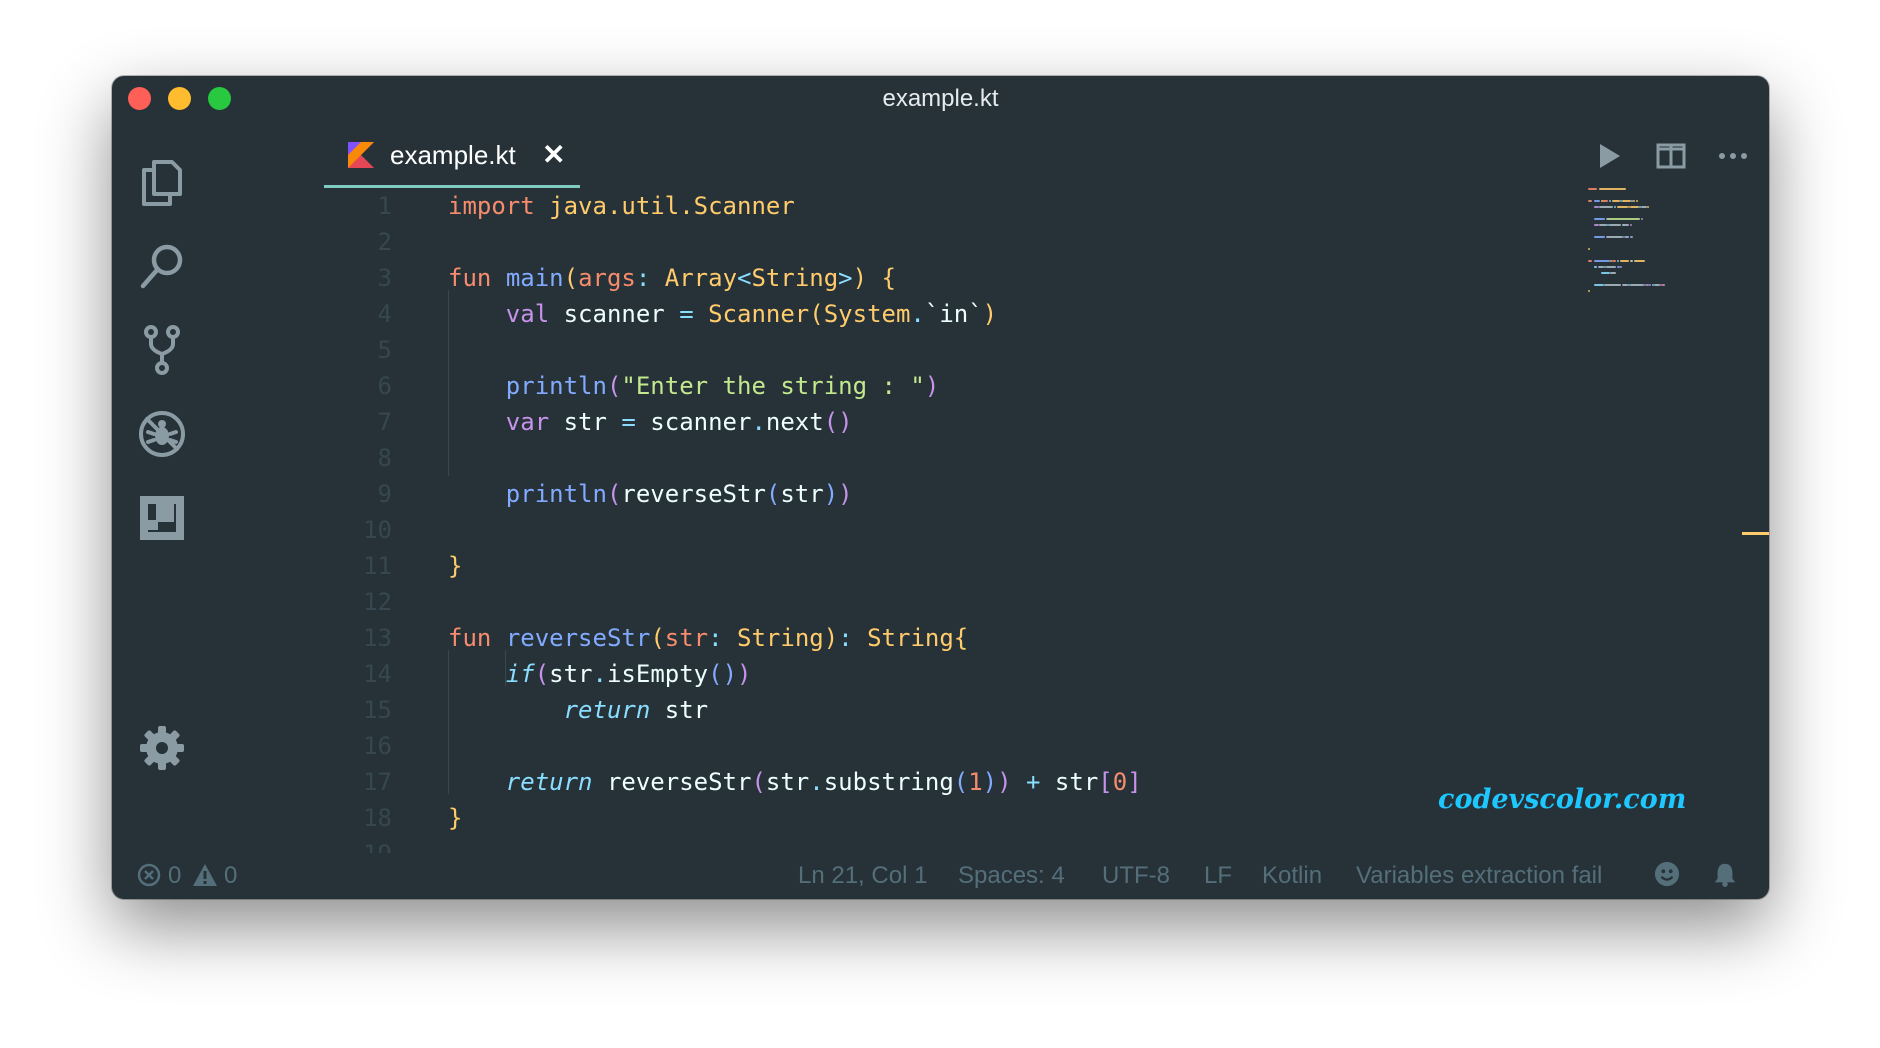  Describe the element at coordinates (952, 746) in the screenshot. I see `code-line: 16` at that location.